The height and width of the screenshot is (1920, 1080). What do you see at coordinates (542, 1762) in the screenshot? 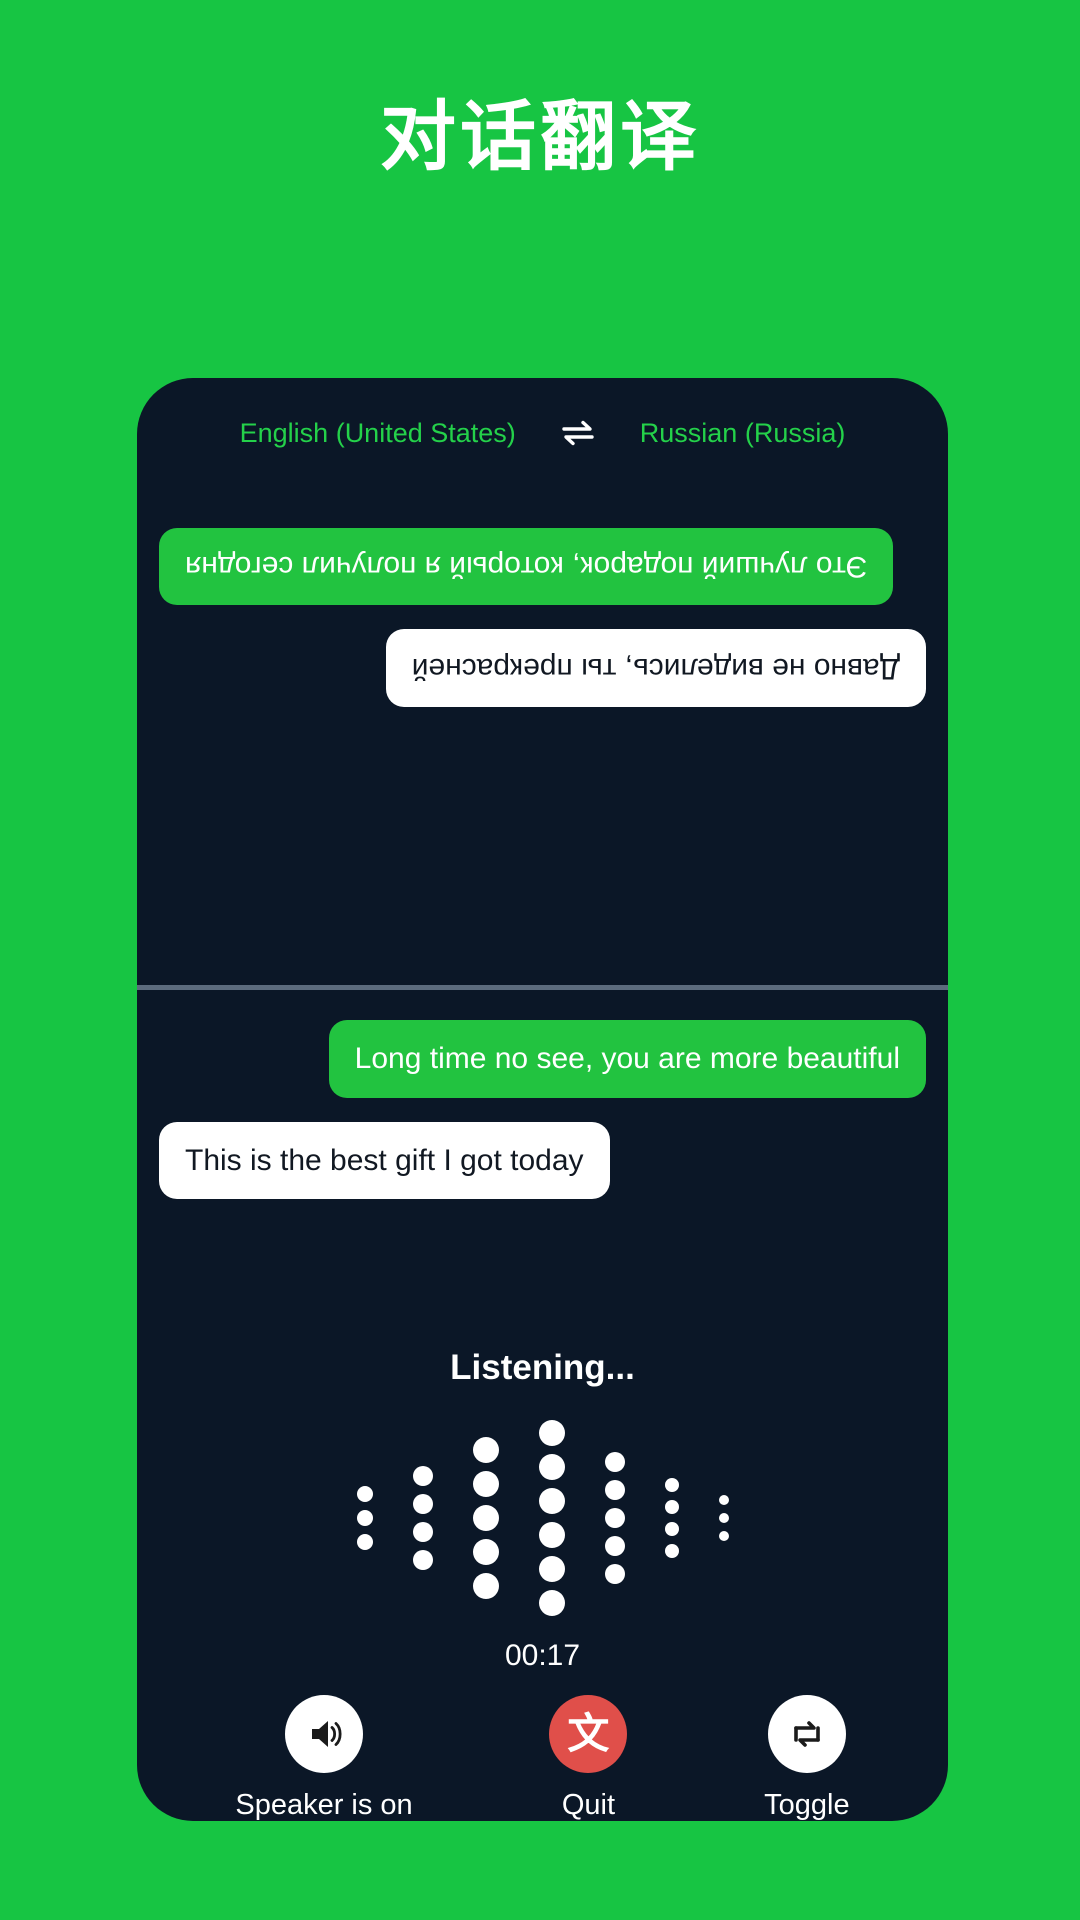
I see `control-bar: Speaker is on 文 Quit Toggle` at bounding box center [542, 1762].